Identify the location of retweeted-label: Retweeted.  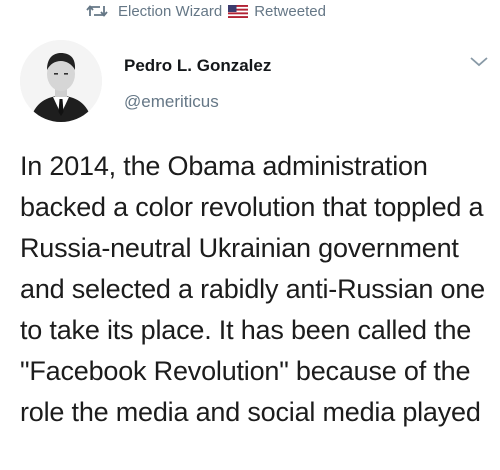
(290, 11).